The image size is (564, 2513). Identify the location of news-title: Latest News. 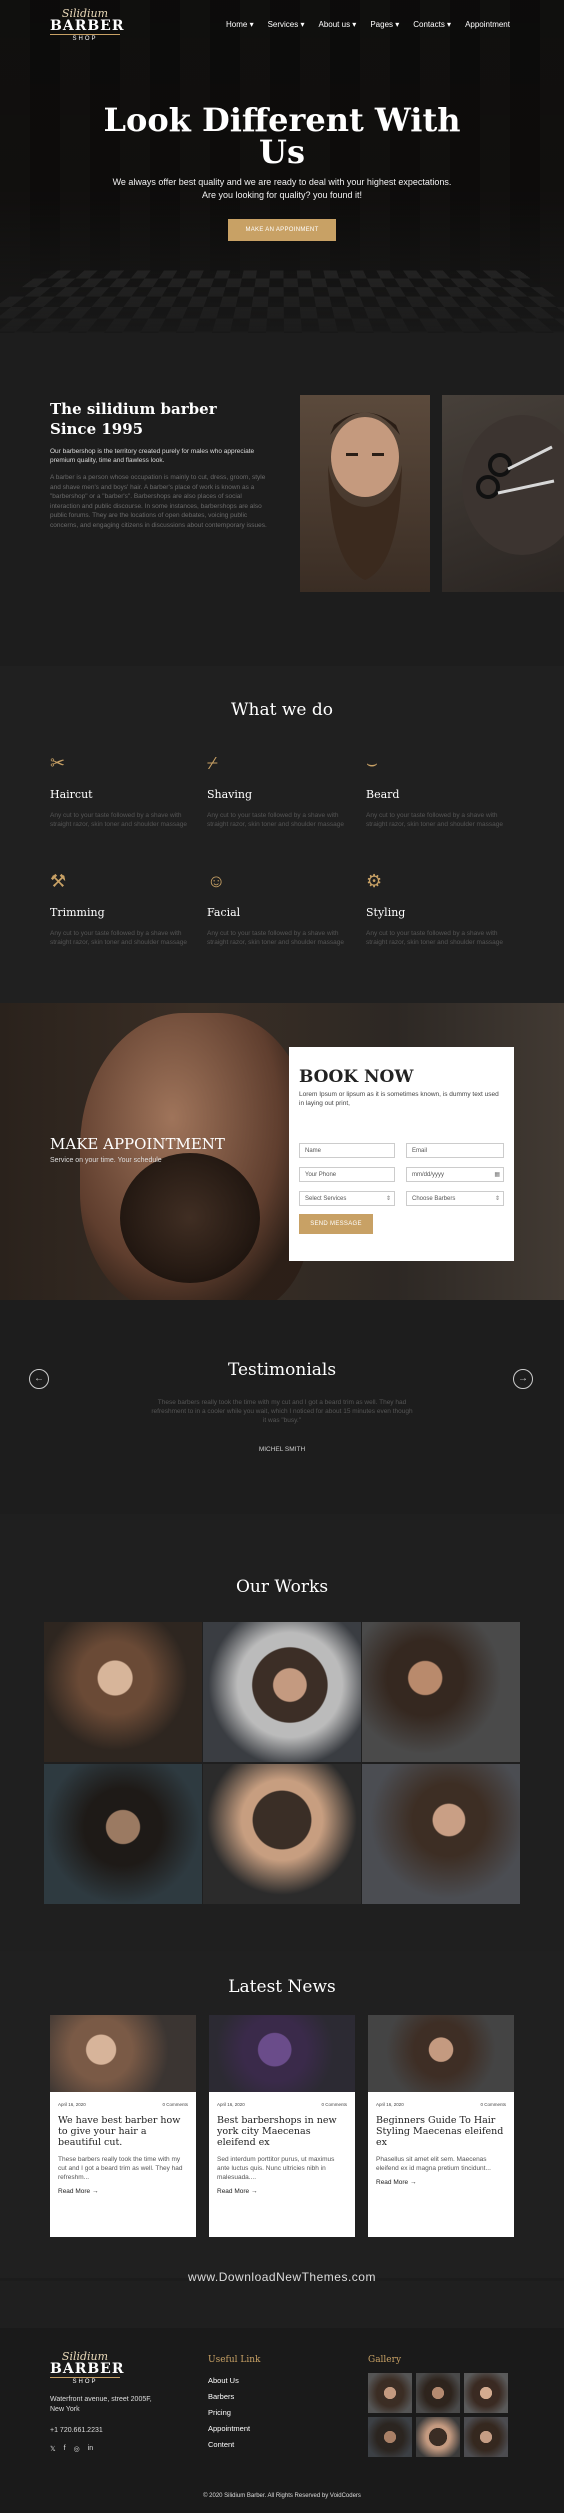
(282, 1987).